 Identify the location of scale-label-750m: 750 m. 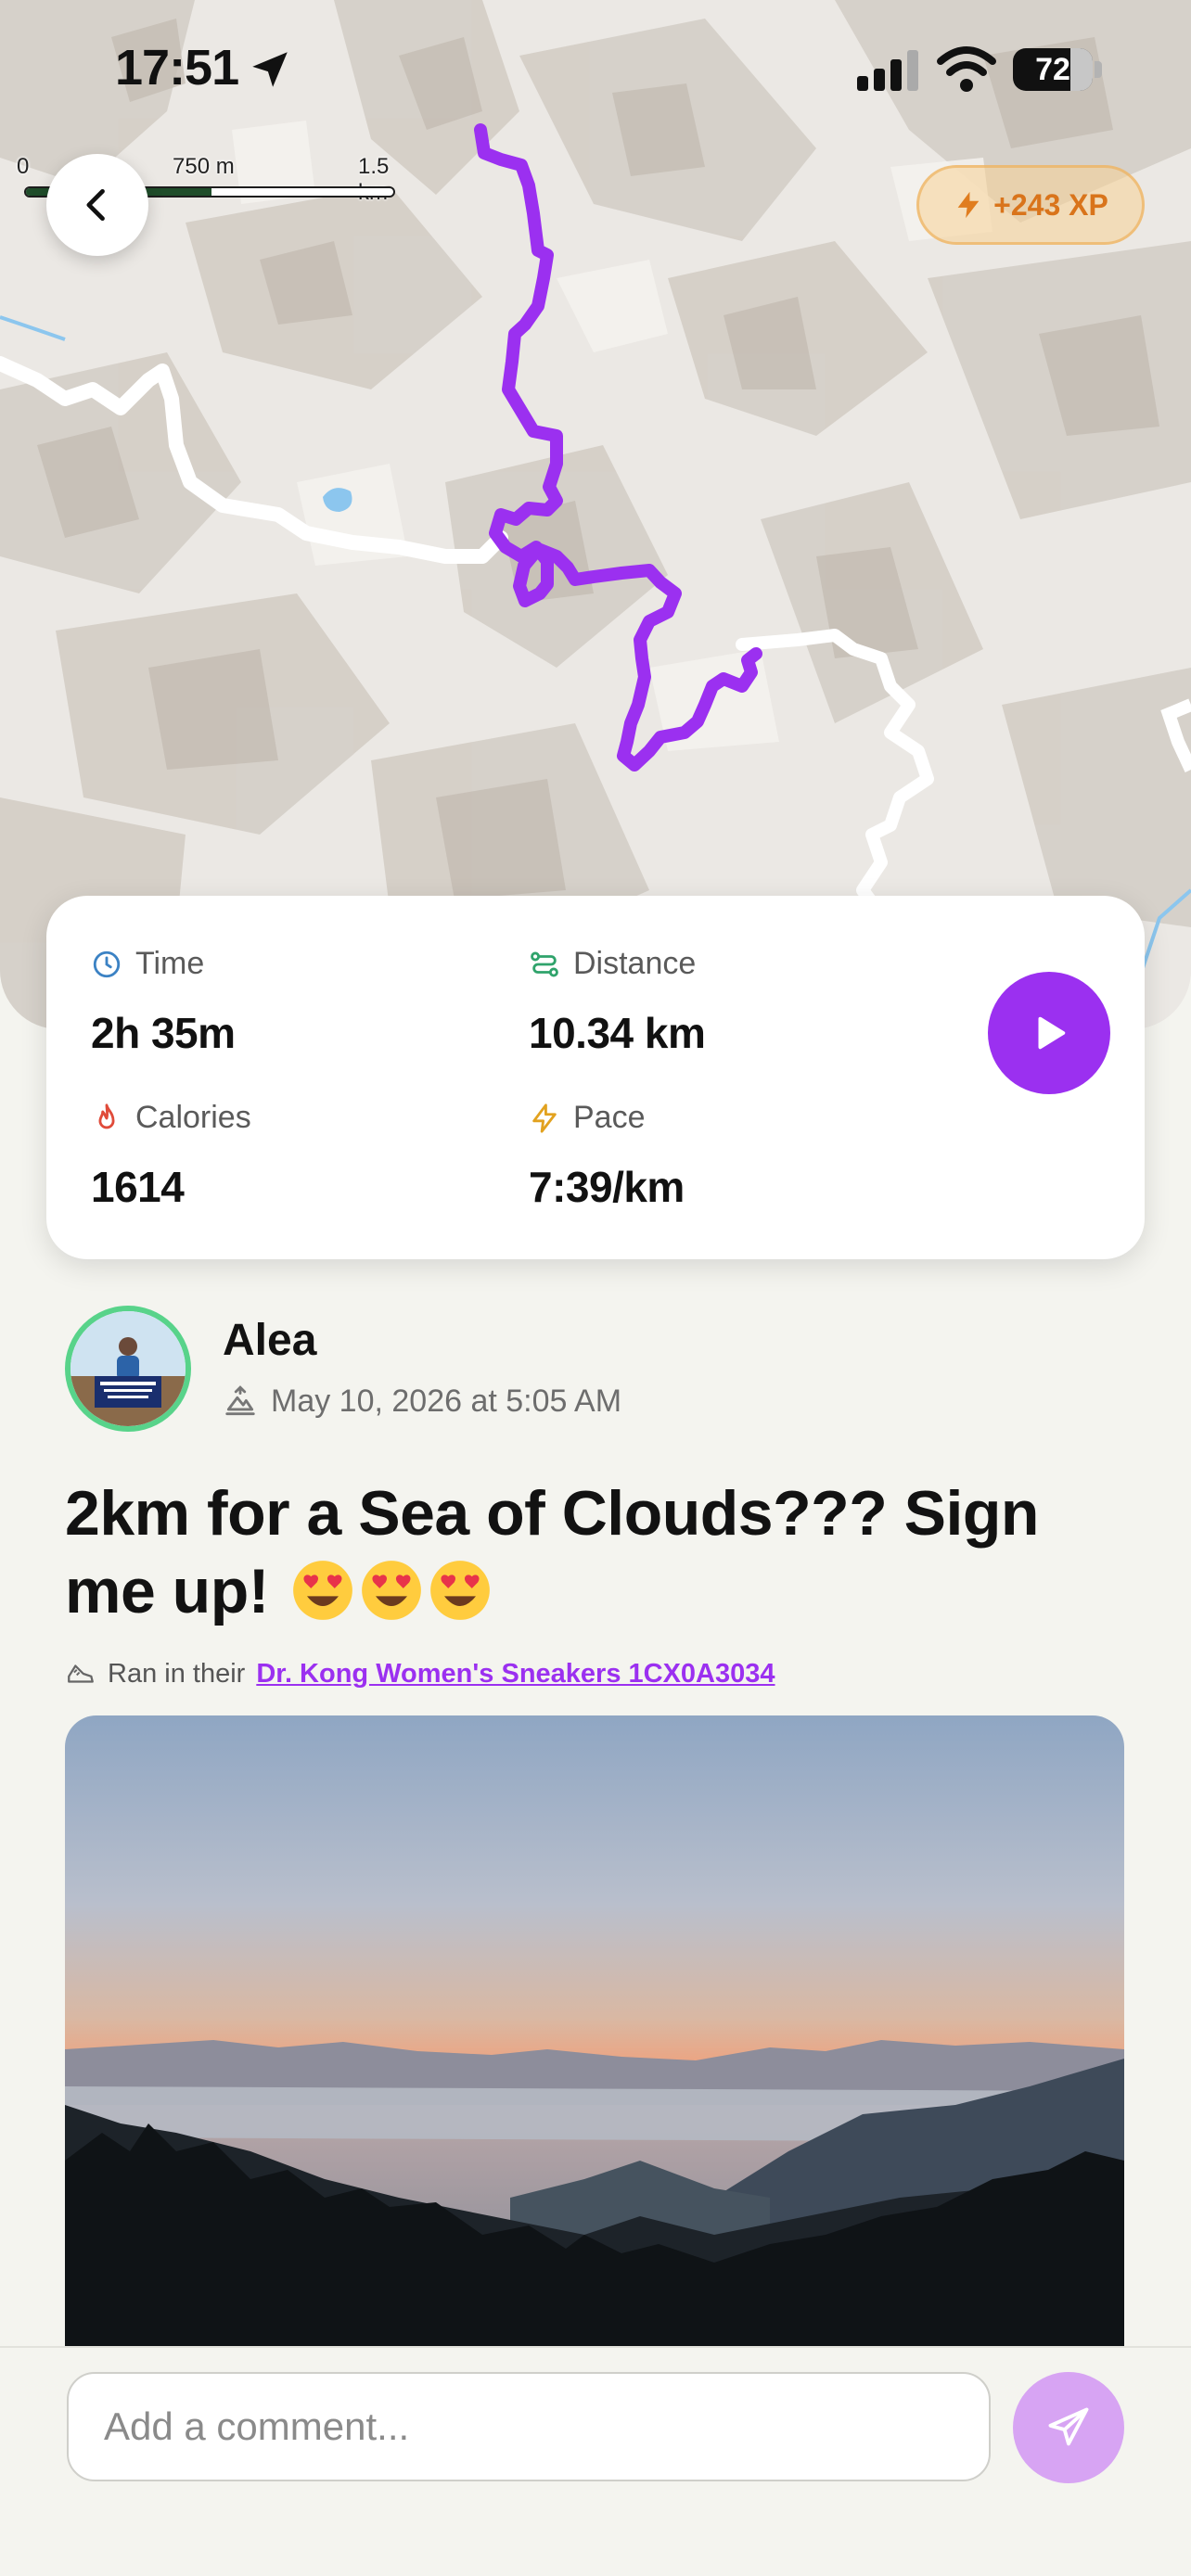
(204, 166).